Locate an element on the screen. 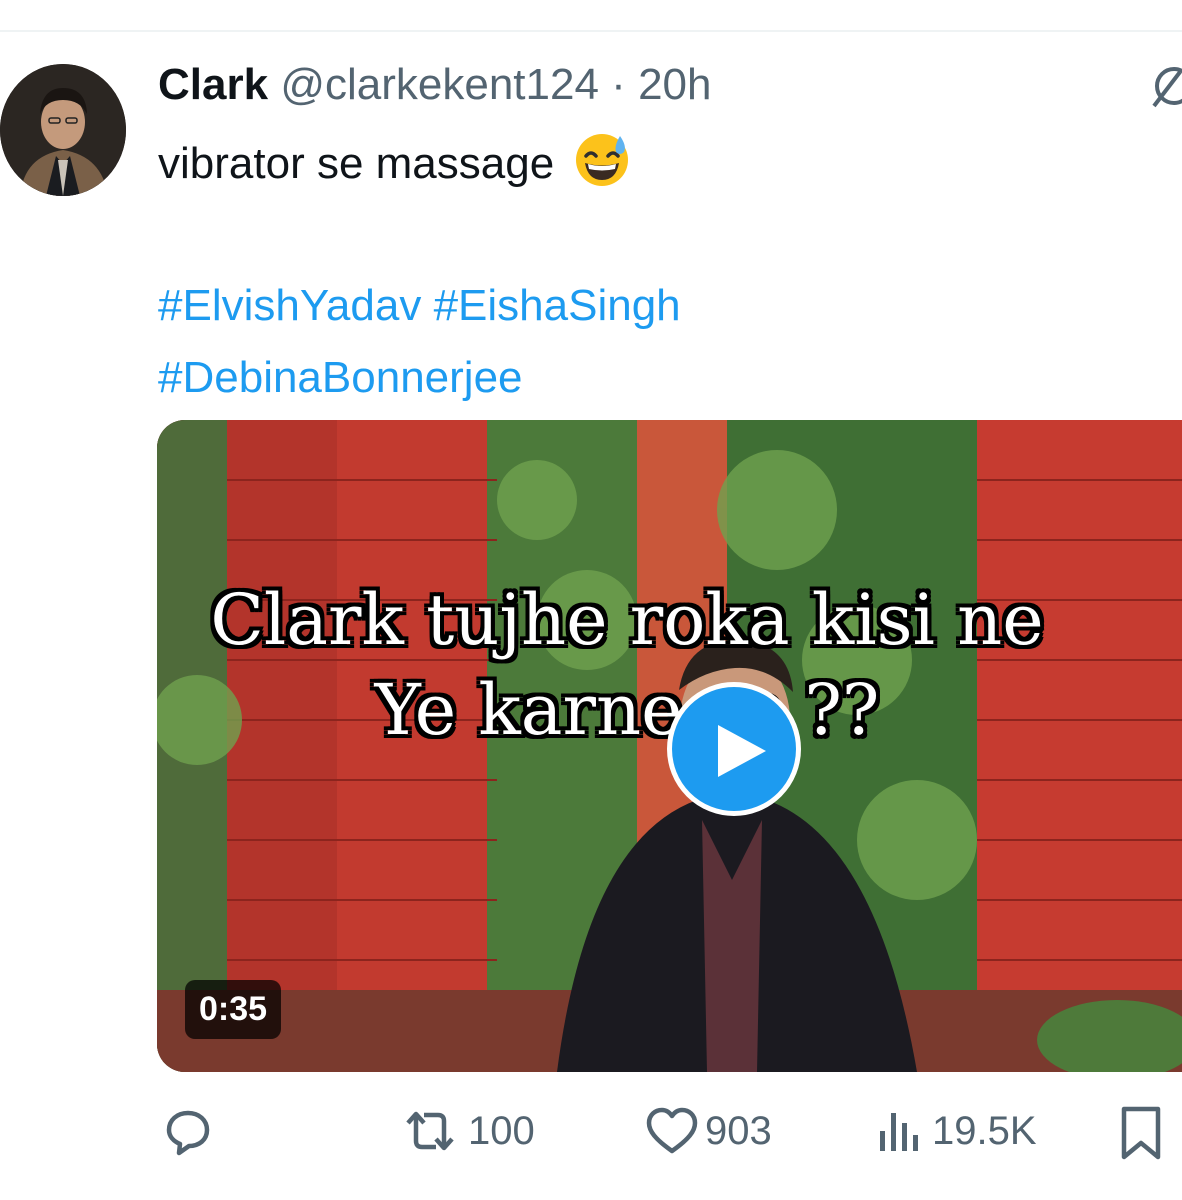 This screenshot has height=1200, width=1182. timestamp: 20h is located at coordinates (674, 84).